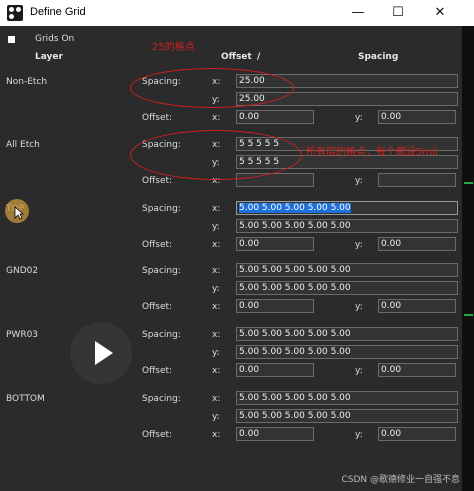 Image resolution: width=474 pixels, height=491 pixels. I want to click on spacing-x-field-top: 5.00 5.00 5.00 5.00 5.00, so click(347, 208).